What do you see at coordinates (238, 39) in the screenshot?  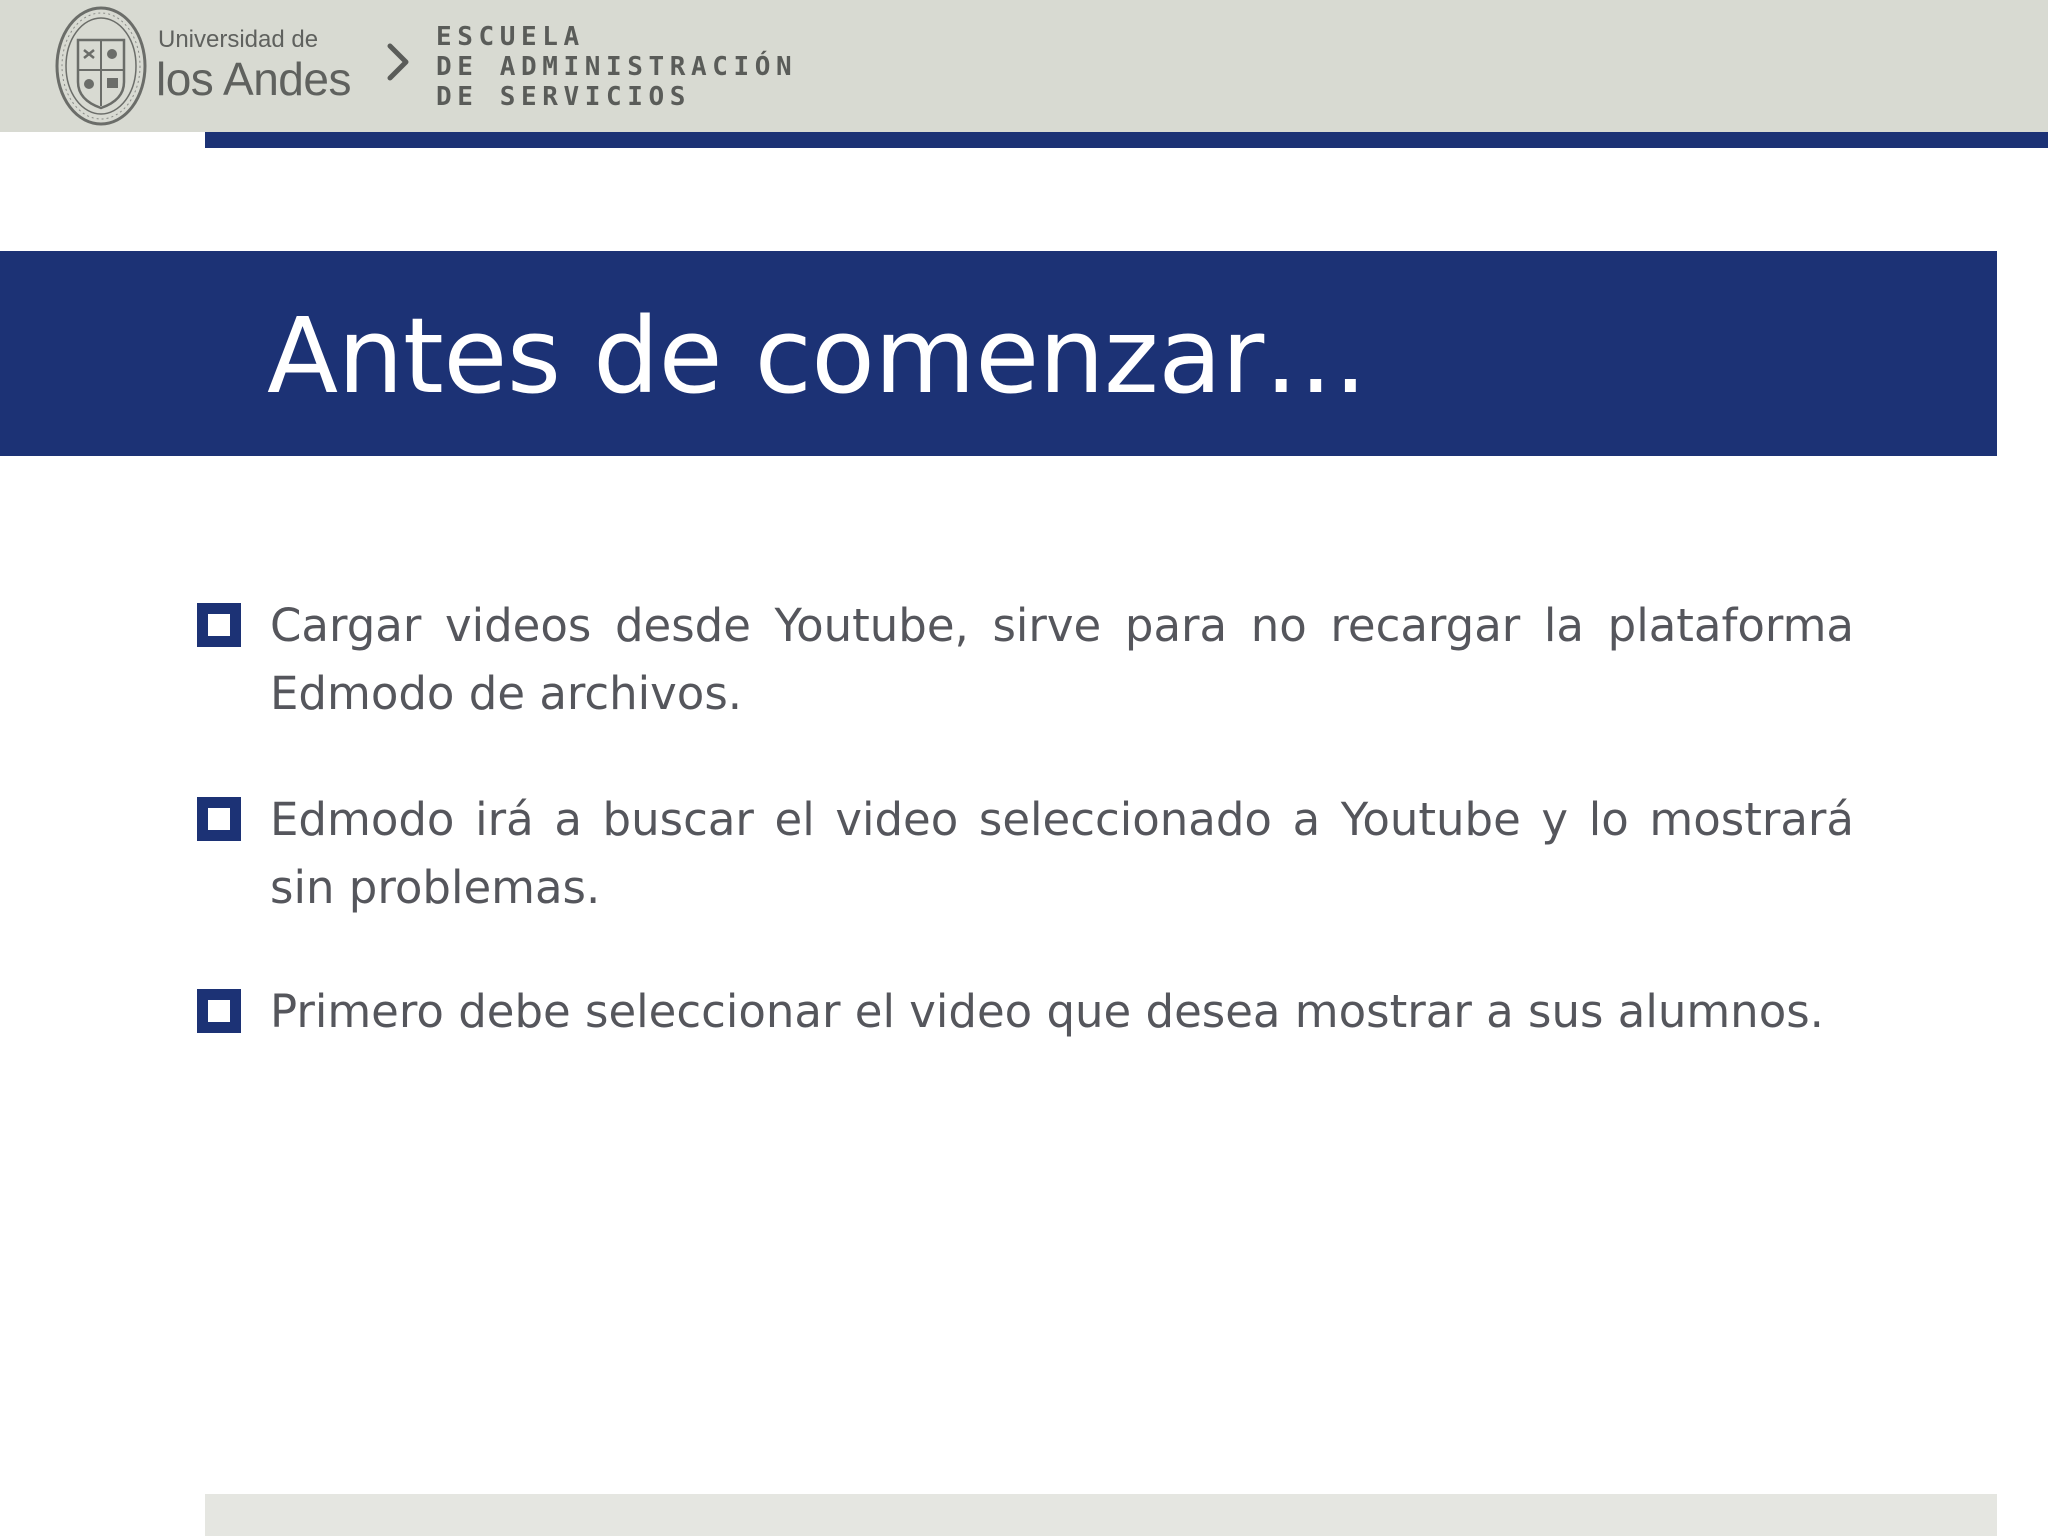 I see `university-name-small: Universidad de` at bounding box center [238, 39].